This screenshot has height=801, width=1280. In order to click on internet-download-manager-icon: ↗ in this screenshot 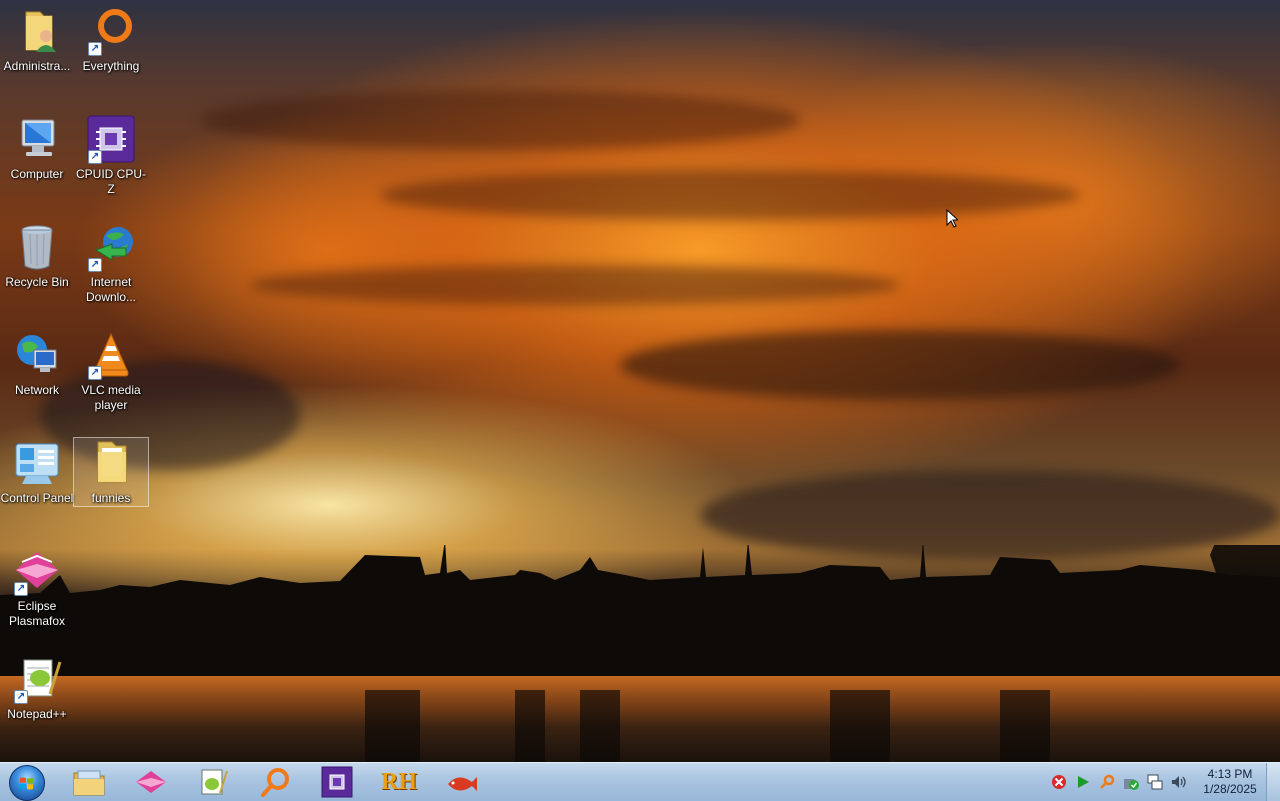, I will do `click(111, 247)`.